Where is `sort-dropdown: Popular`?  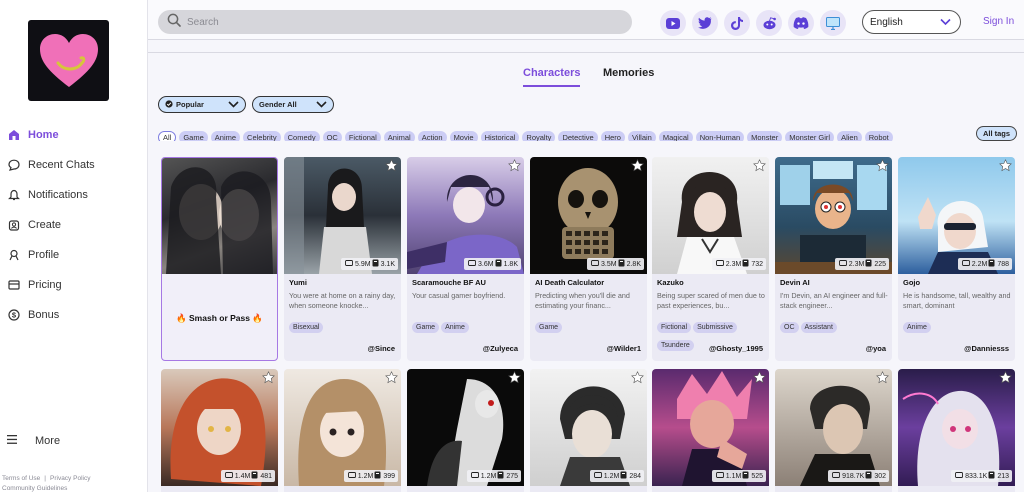 sort-dropdown: Popular is located at coordinates (202, 104).